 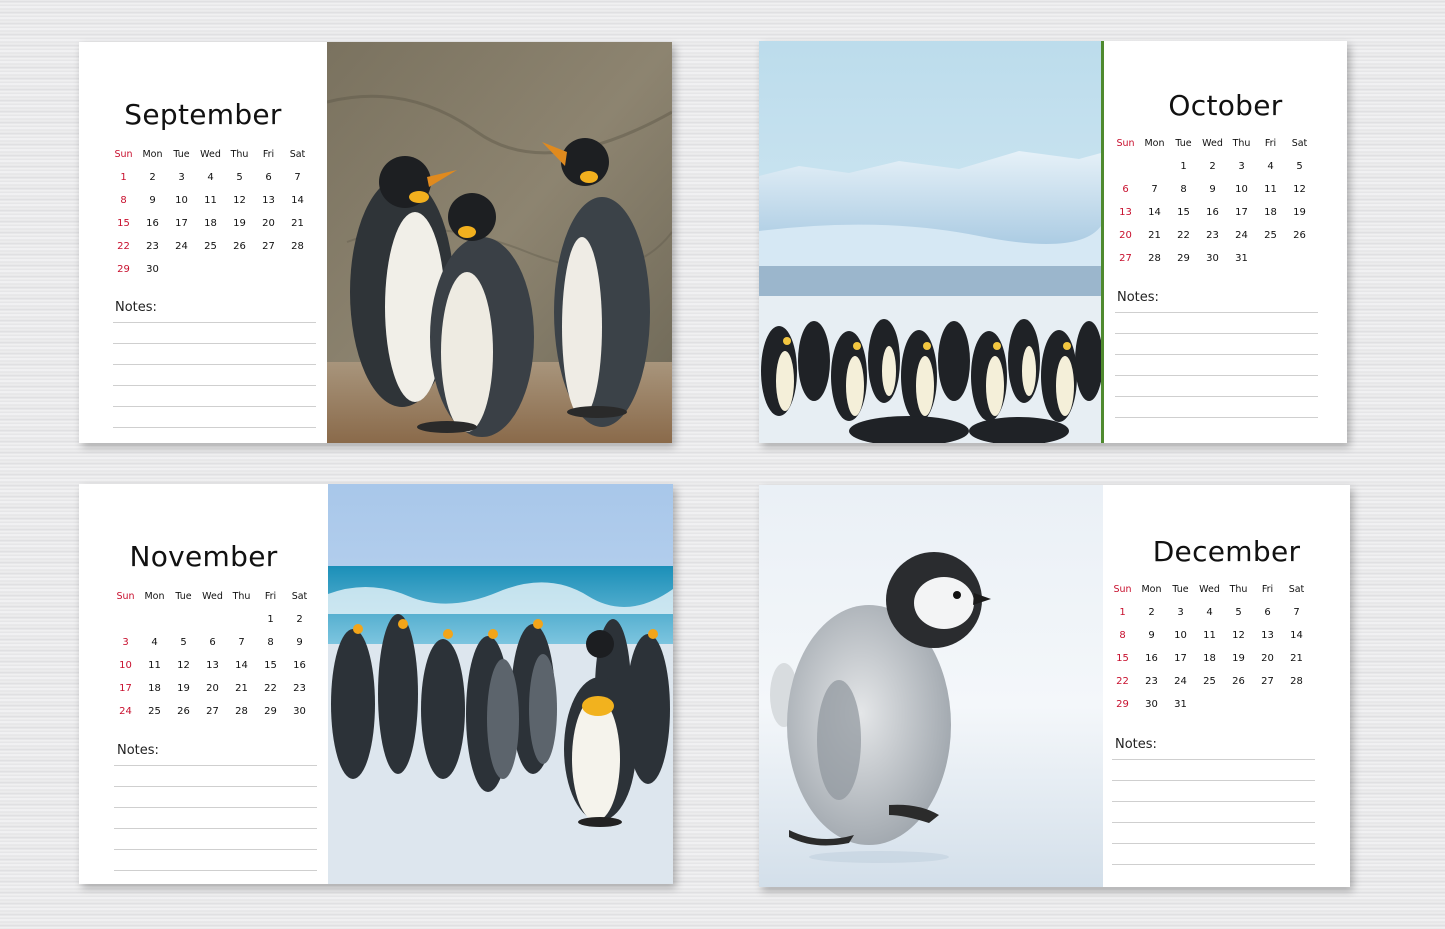 I want to click on month-title: October, so click(x=1225, y=105).